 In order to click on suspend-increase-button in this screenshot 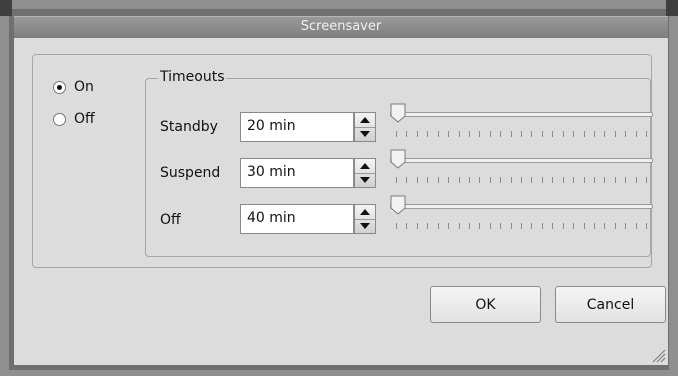, I will do `click(365, 166)`.